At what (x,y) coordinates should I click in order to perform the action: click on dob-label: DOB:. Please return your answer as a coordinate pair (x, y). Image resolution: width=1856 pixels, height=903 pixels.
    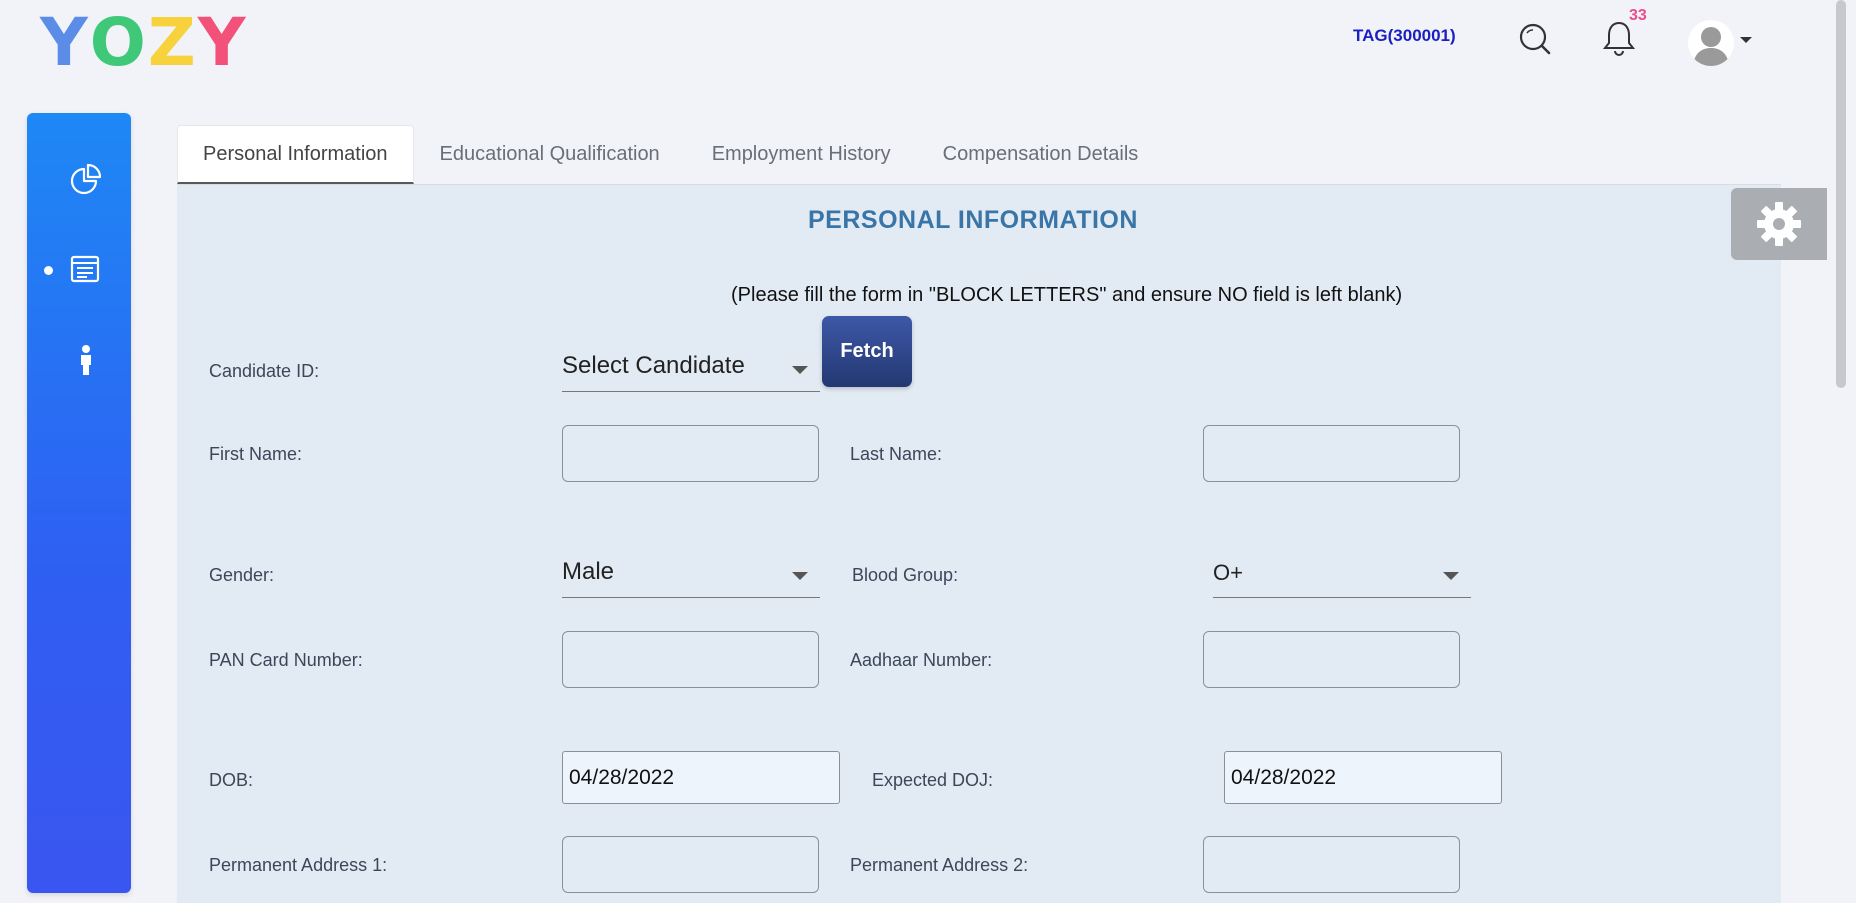
    Looking at the image, I should click on (231, 780).